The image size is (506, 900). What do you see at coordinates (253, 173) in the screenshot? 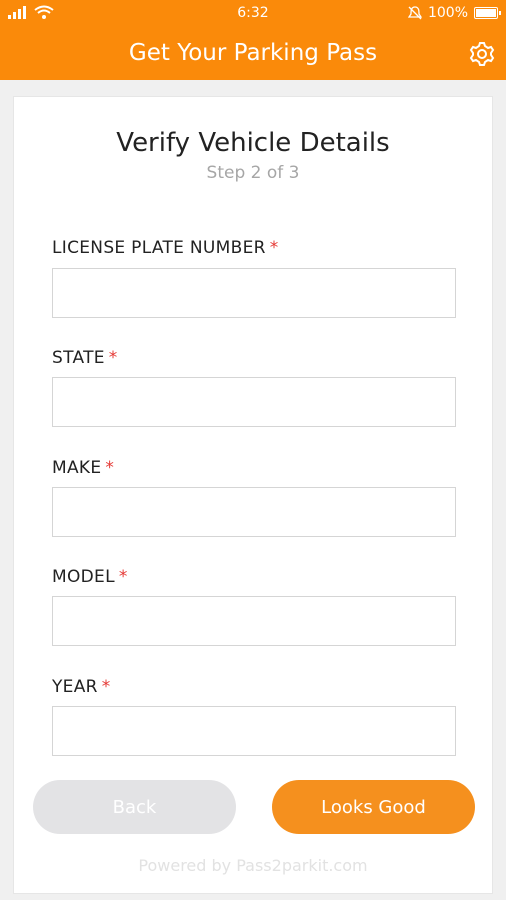
I see `step-indicator: Step 2 of 3` at bounding box center [253, 173].